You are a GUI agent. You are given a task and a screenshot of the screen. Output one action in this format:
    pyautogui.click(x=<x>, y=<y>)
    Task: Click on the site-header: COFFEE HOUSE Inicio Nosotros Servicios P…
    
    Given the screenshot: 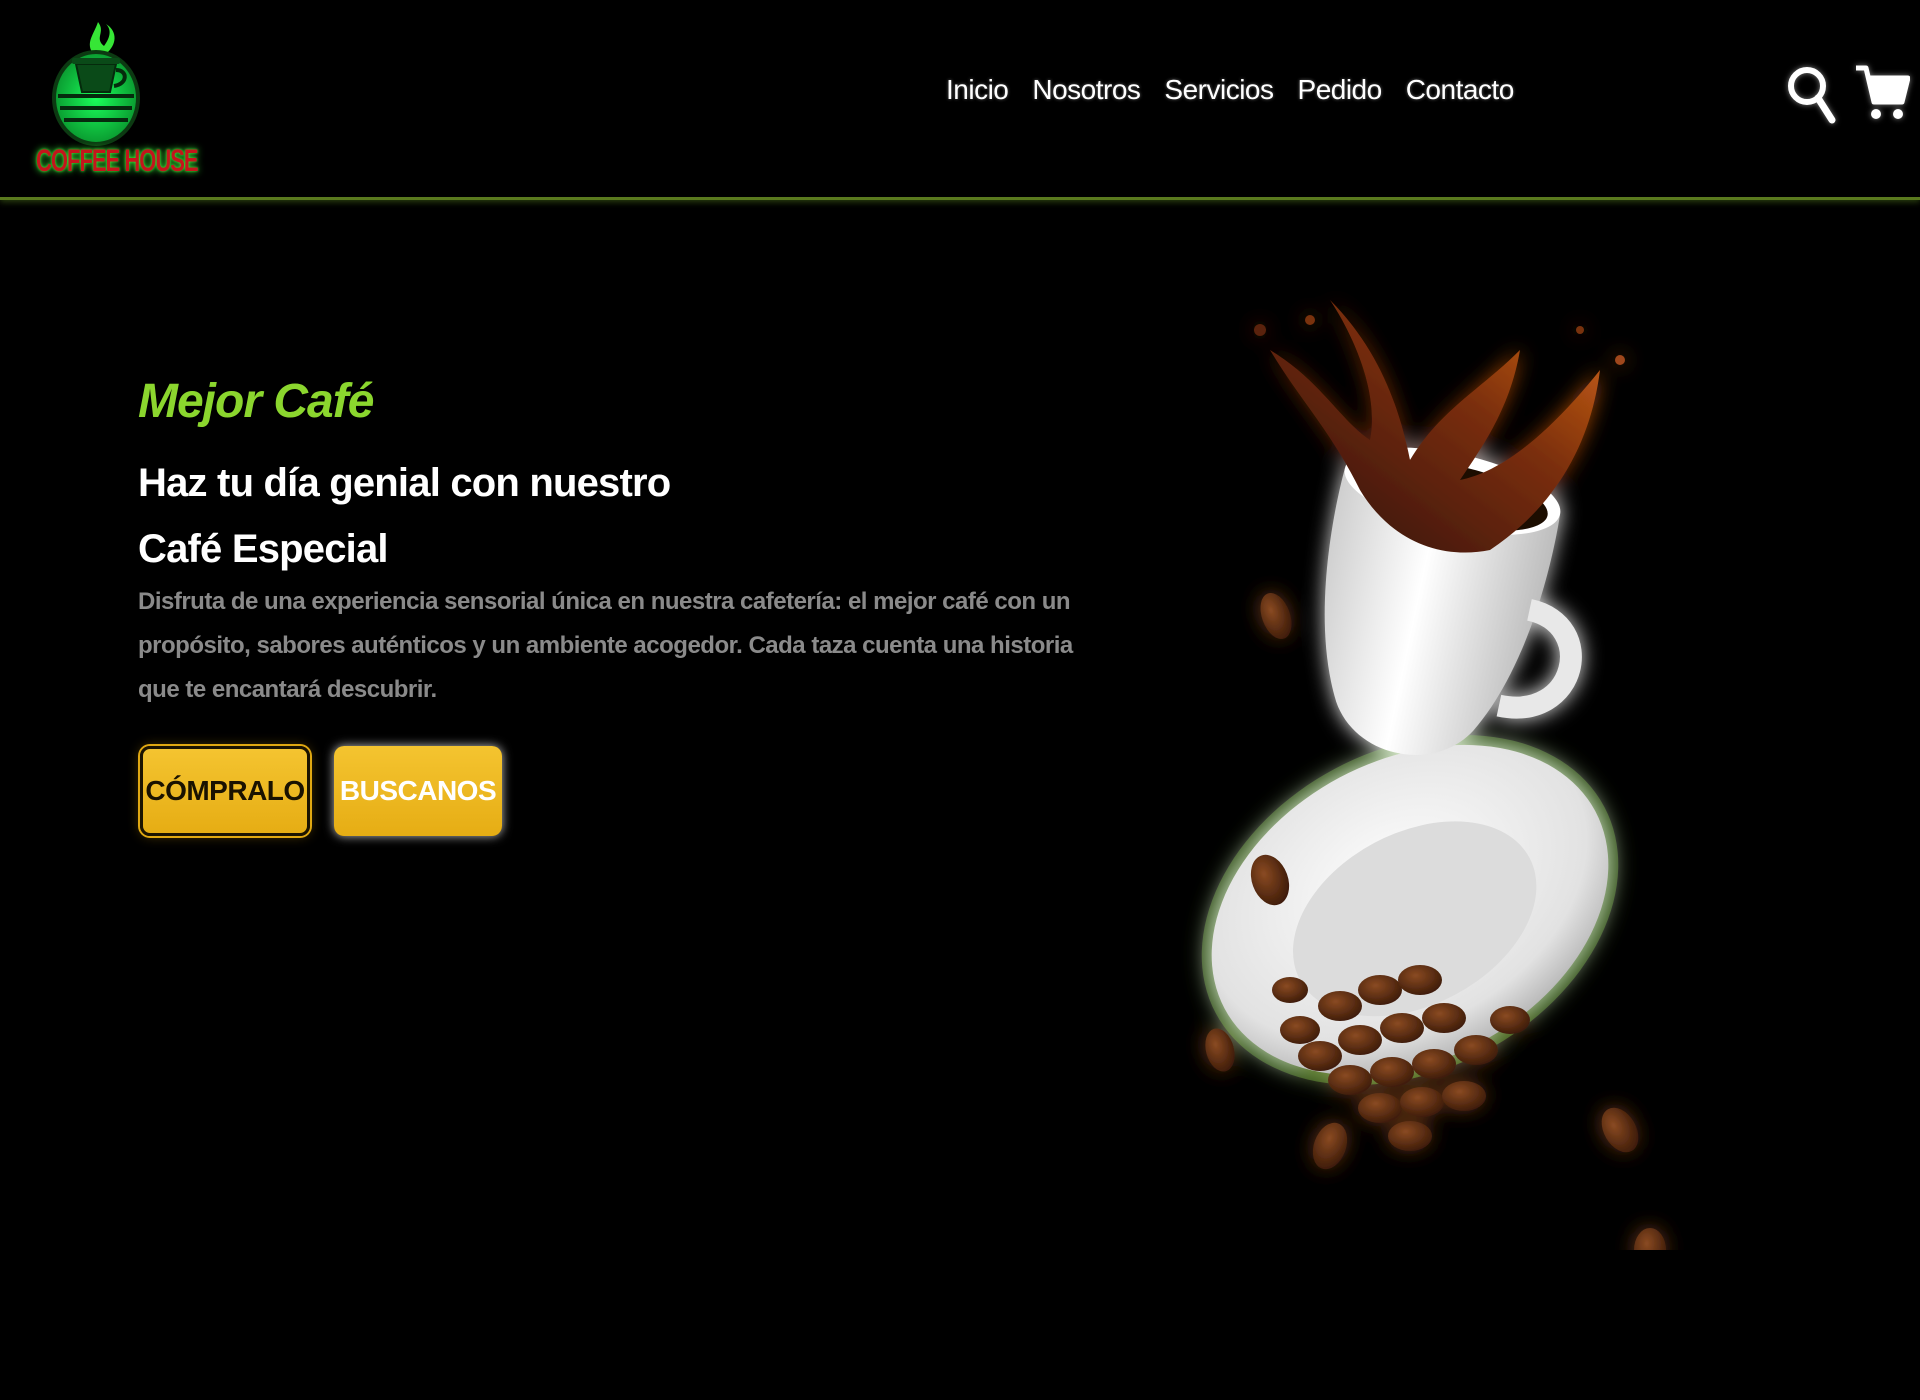 What is the action you would take?
    pyautogui.click(x=960, y=100)
    